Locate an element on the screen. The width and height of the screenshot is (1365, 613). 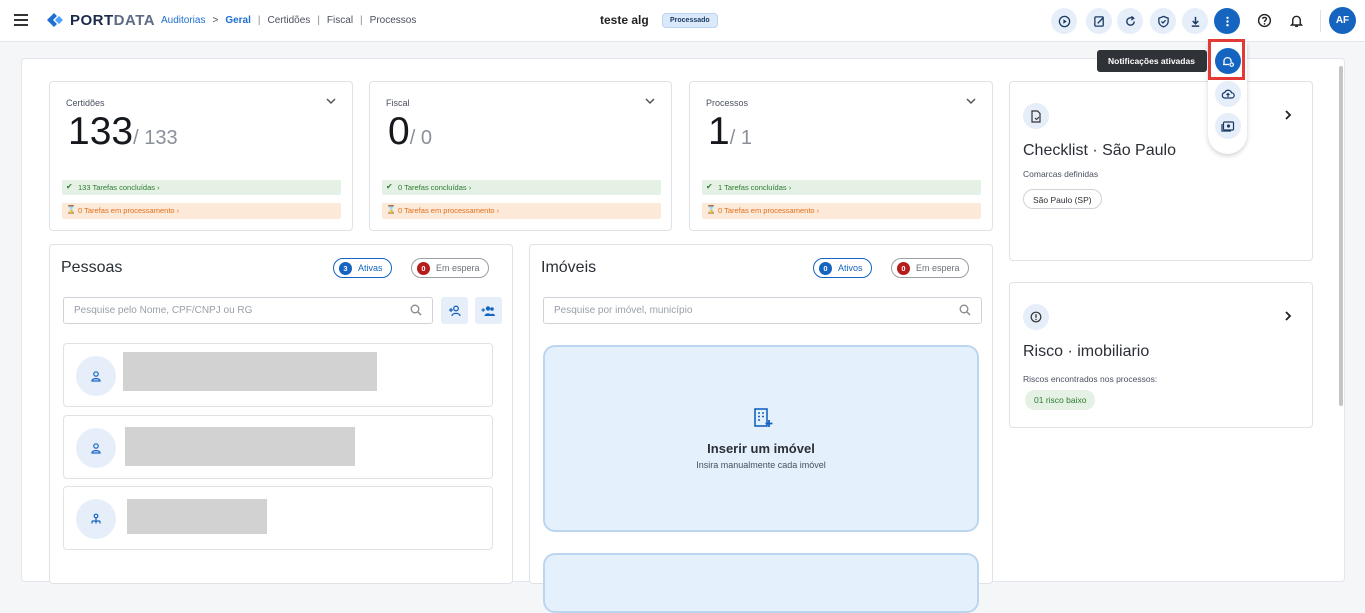
risco-subtitle: Riscos encontrados nos processos: is located at coordinates (1090, 379).